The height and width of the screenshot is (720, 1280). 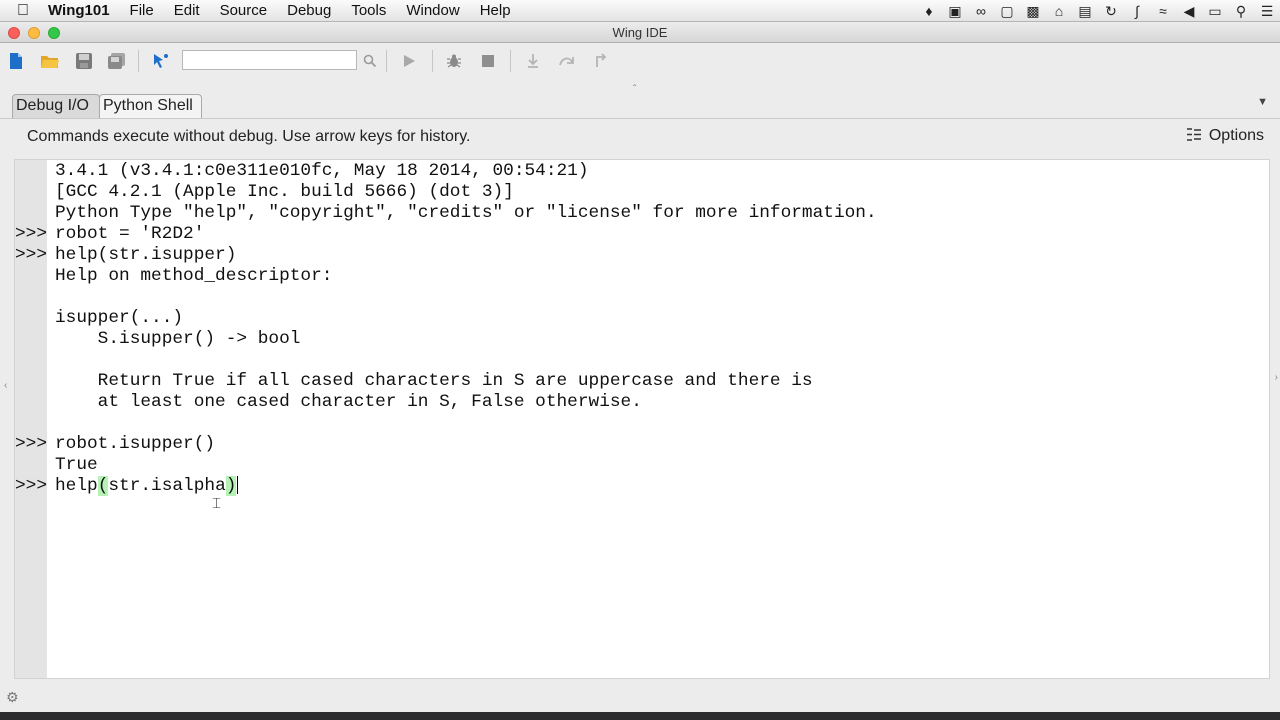 What do you see at coordinates (640, 698) in the screenshot?
I see `status-bar: ⚙` at bounding box center [640, 698].